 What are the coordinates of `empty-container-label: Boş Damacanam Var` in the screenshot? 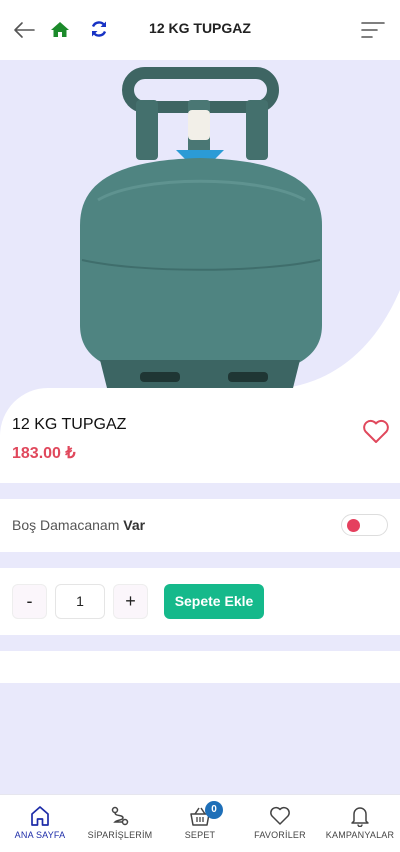 It's located at (79, 525).